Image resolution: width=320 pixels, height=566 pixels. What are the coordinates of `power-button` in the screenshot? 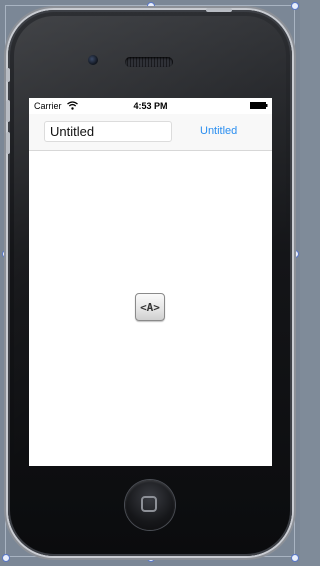 It's located at (219, 10).